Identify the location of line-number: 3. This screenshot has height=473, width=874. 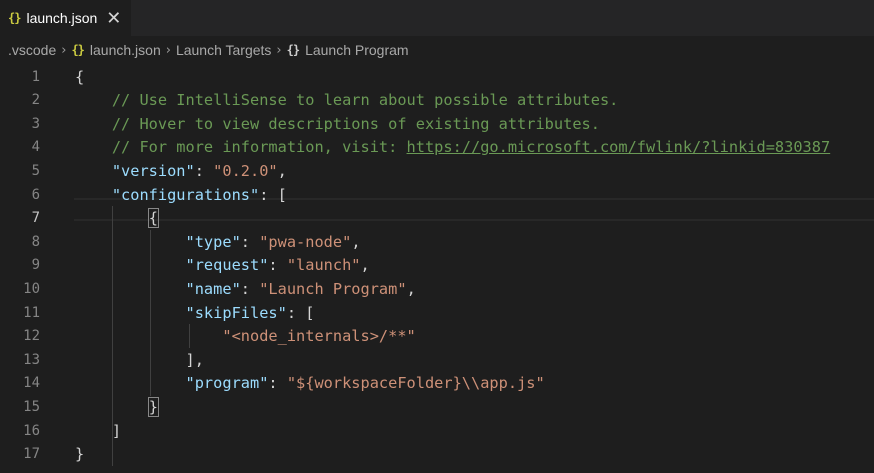
(35, 123).